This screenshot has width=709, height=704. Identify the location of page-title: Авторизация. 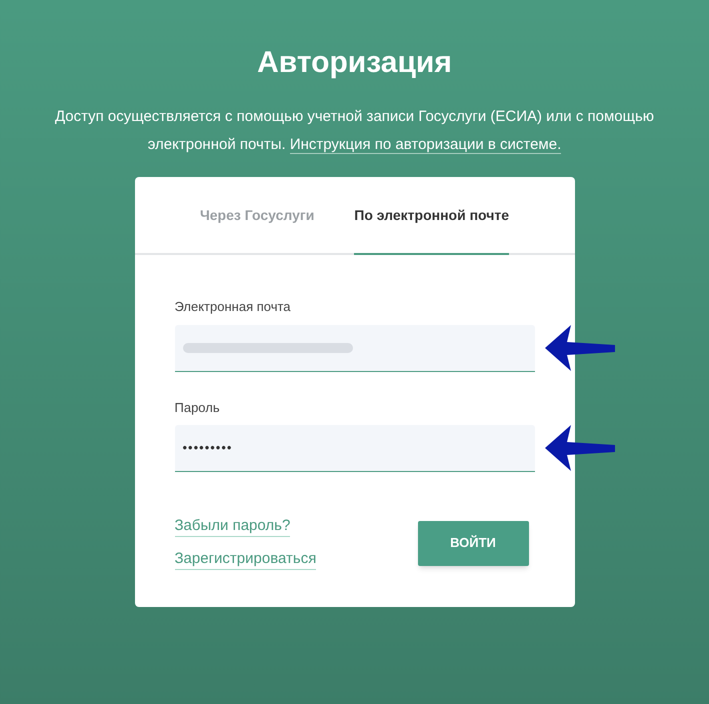
(354, 63).